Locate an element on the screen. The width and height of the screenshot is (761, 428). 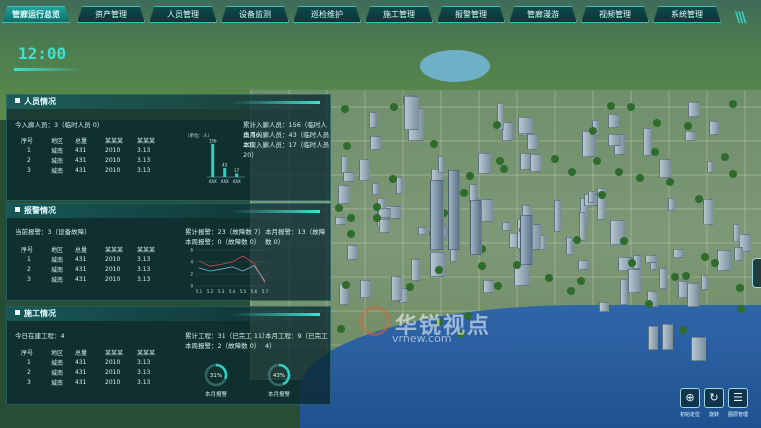
rotate-icon: ↻ is located at coordinates (714, 398).